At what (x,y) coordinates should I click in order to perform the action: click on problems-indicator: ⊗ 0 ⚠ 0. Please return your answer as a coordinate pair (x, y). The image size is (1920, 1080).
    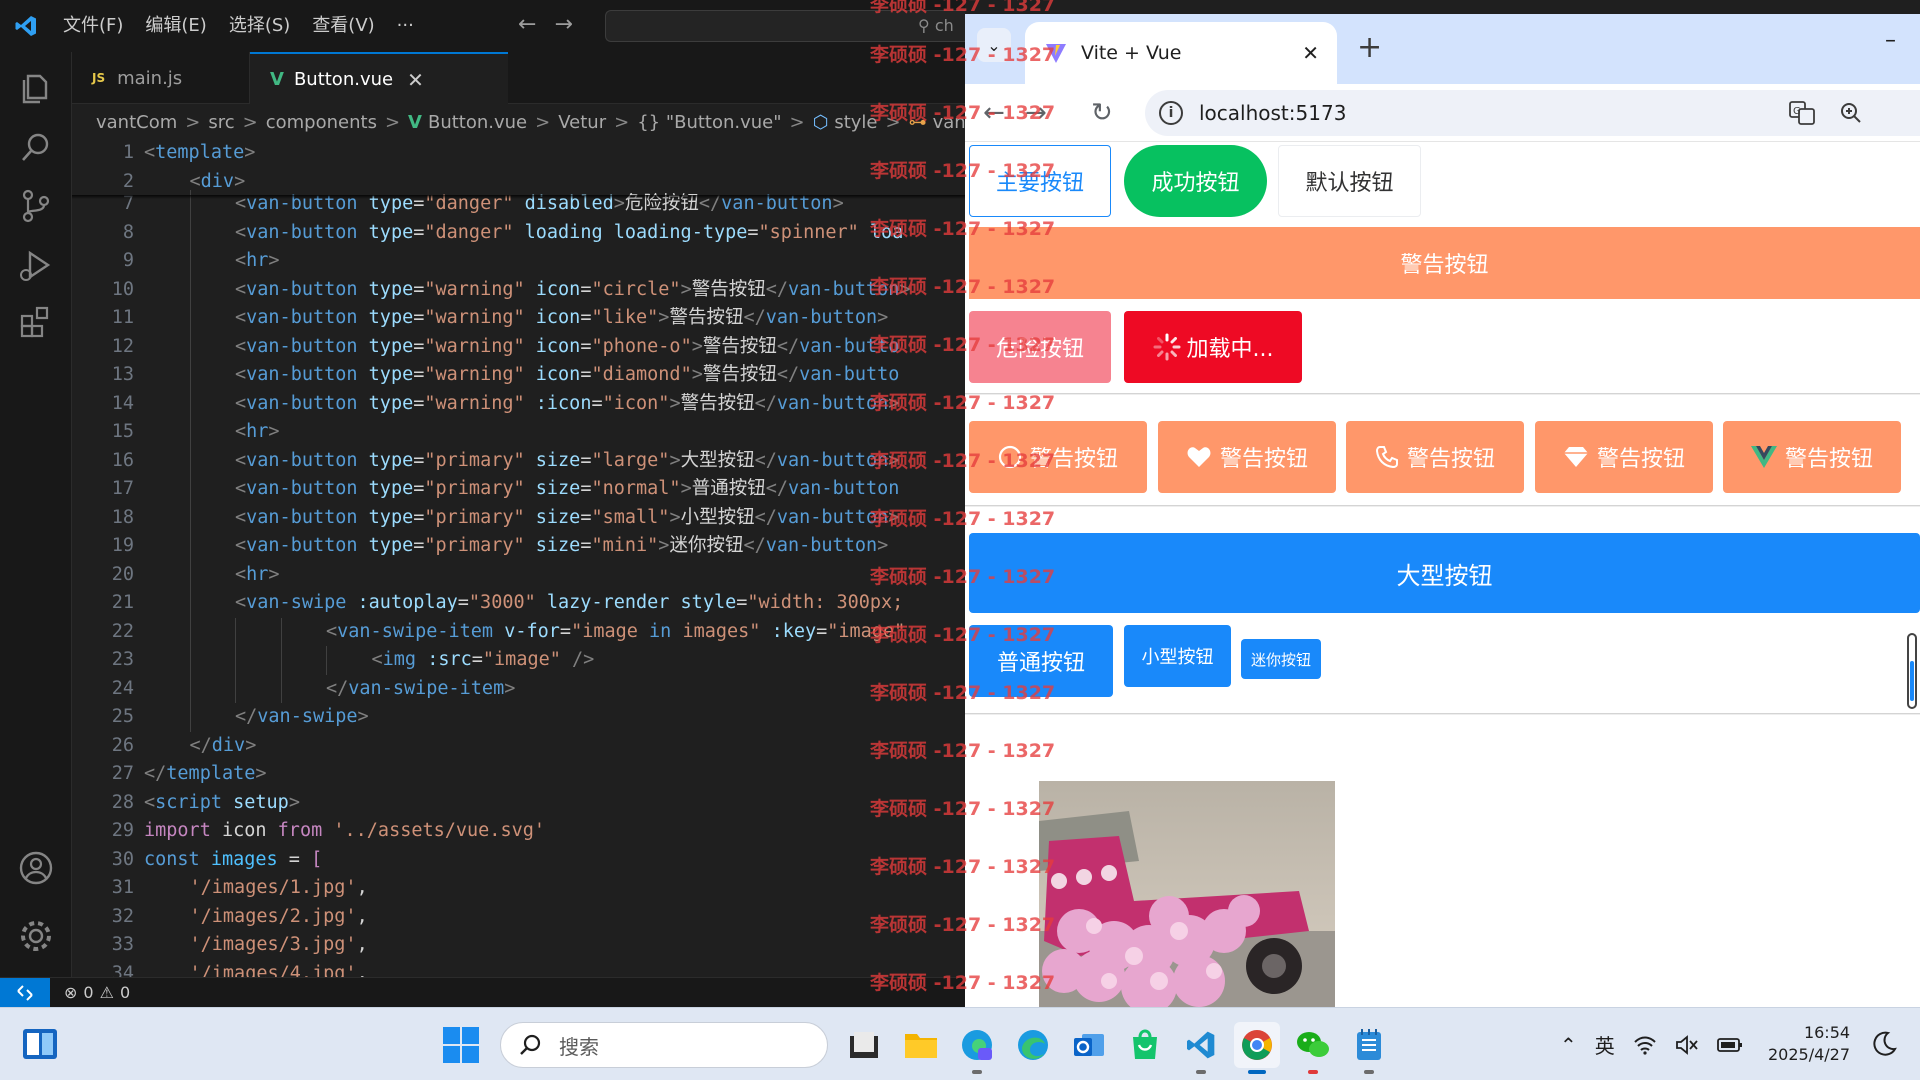
    Looking at the image, I should click on (97, 993).